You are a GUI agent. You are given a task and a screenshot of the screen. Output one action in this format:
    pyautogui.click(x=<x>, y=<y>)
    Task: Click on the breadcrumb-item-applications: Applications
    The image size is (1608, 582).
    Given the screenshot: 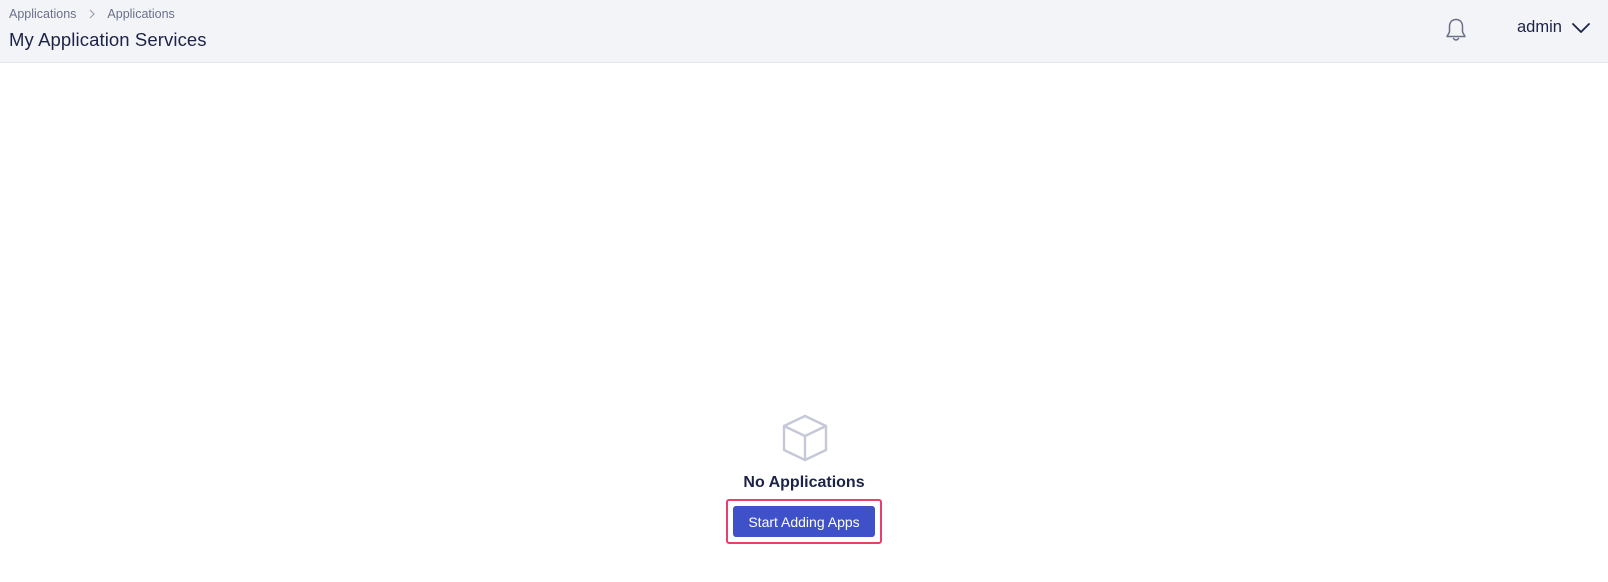 What is the action you would take?
    pyautogui.click(x=42, y=14)
    